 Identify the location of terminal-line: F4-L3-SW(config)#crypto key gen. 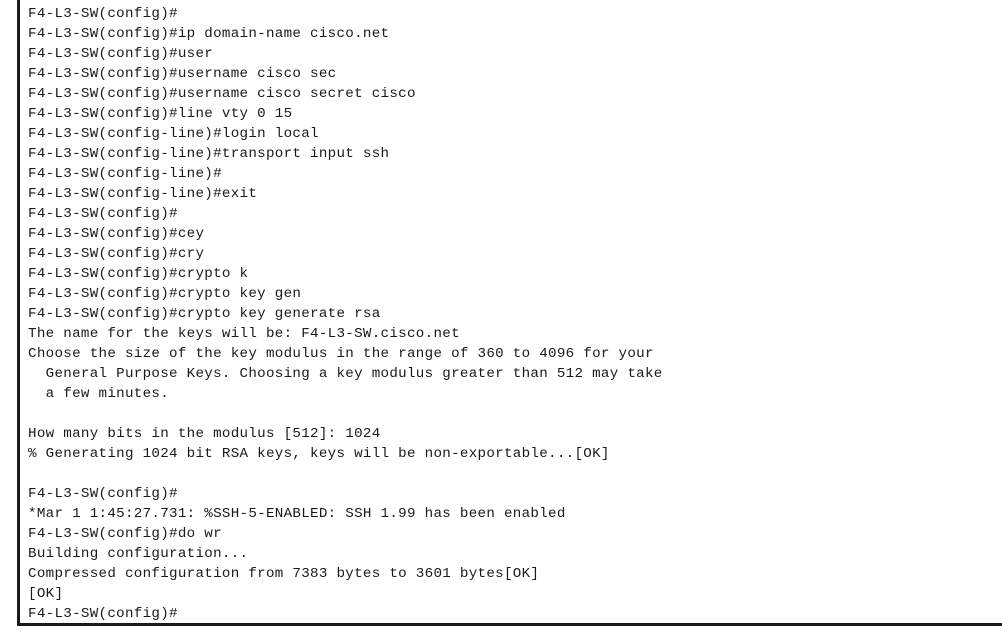
(165, 294).